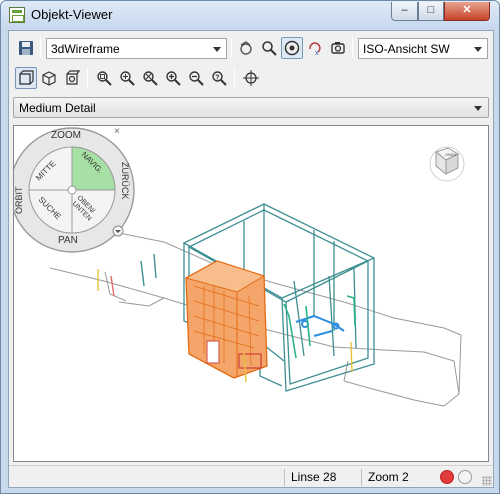  Describe the element at coordinates (406, 49) in the screenshot. I see `view-preset-value: ISO-Ansicht SW` at that location.